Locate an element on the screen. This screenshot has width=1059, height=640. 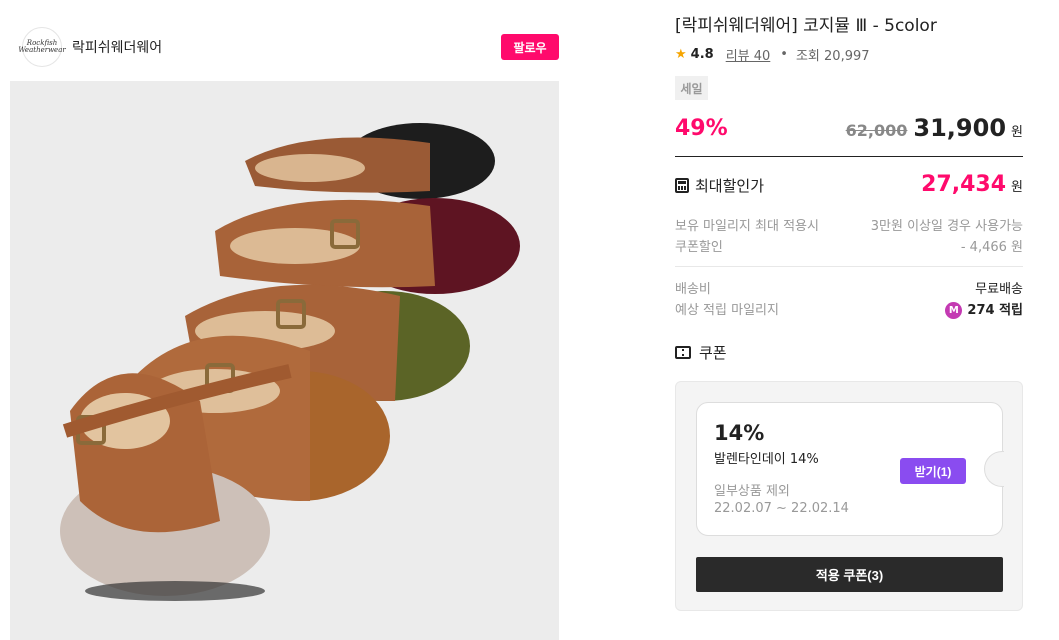
sale-badge: 세일 is located at coordinates (691, 88).